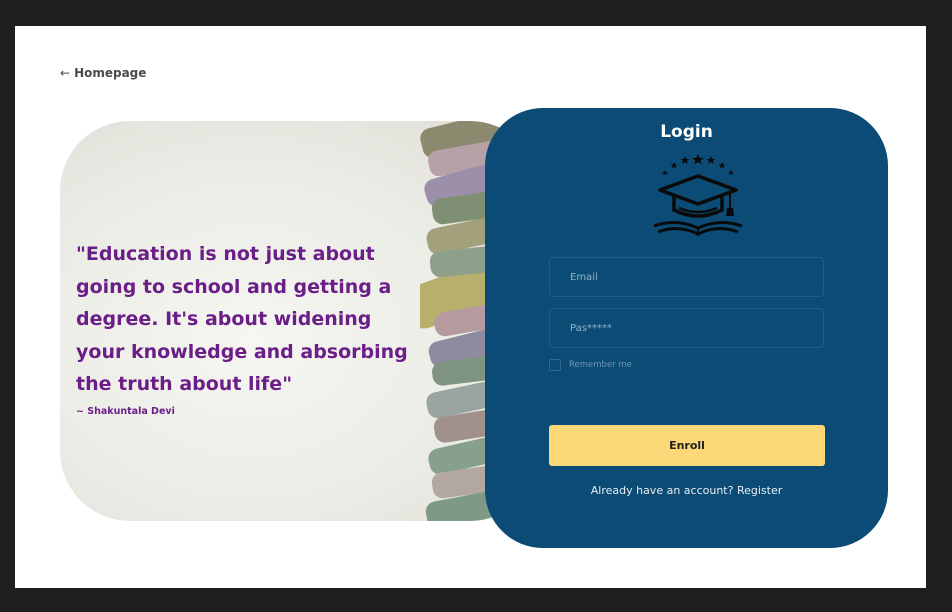  I want to click on quote-author: ~ Shakuntala Devi, so click(125, 411).